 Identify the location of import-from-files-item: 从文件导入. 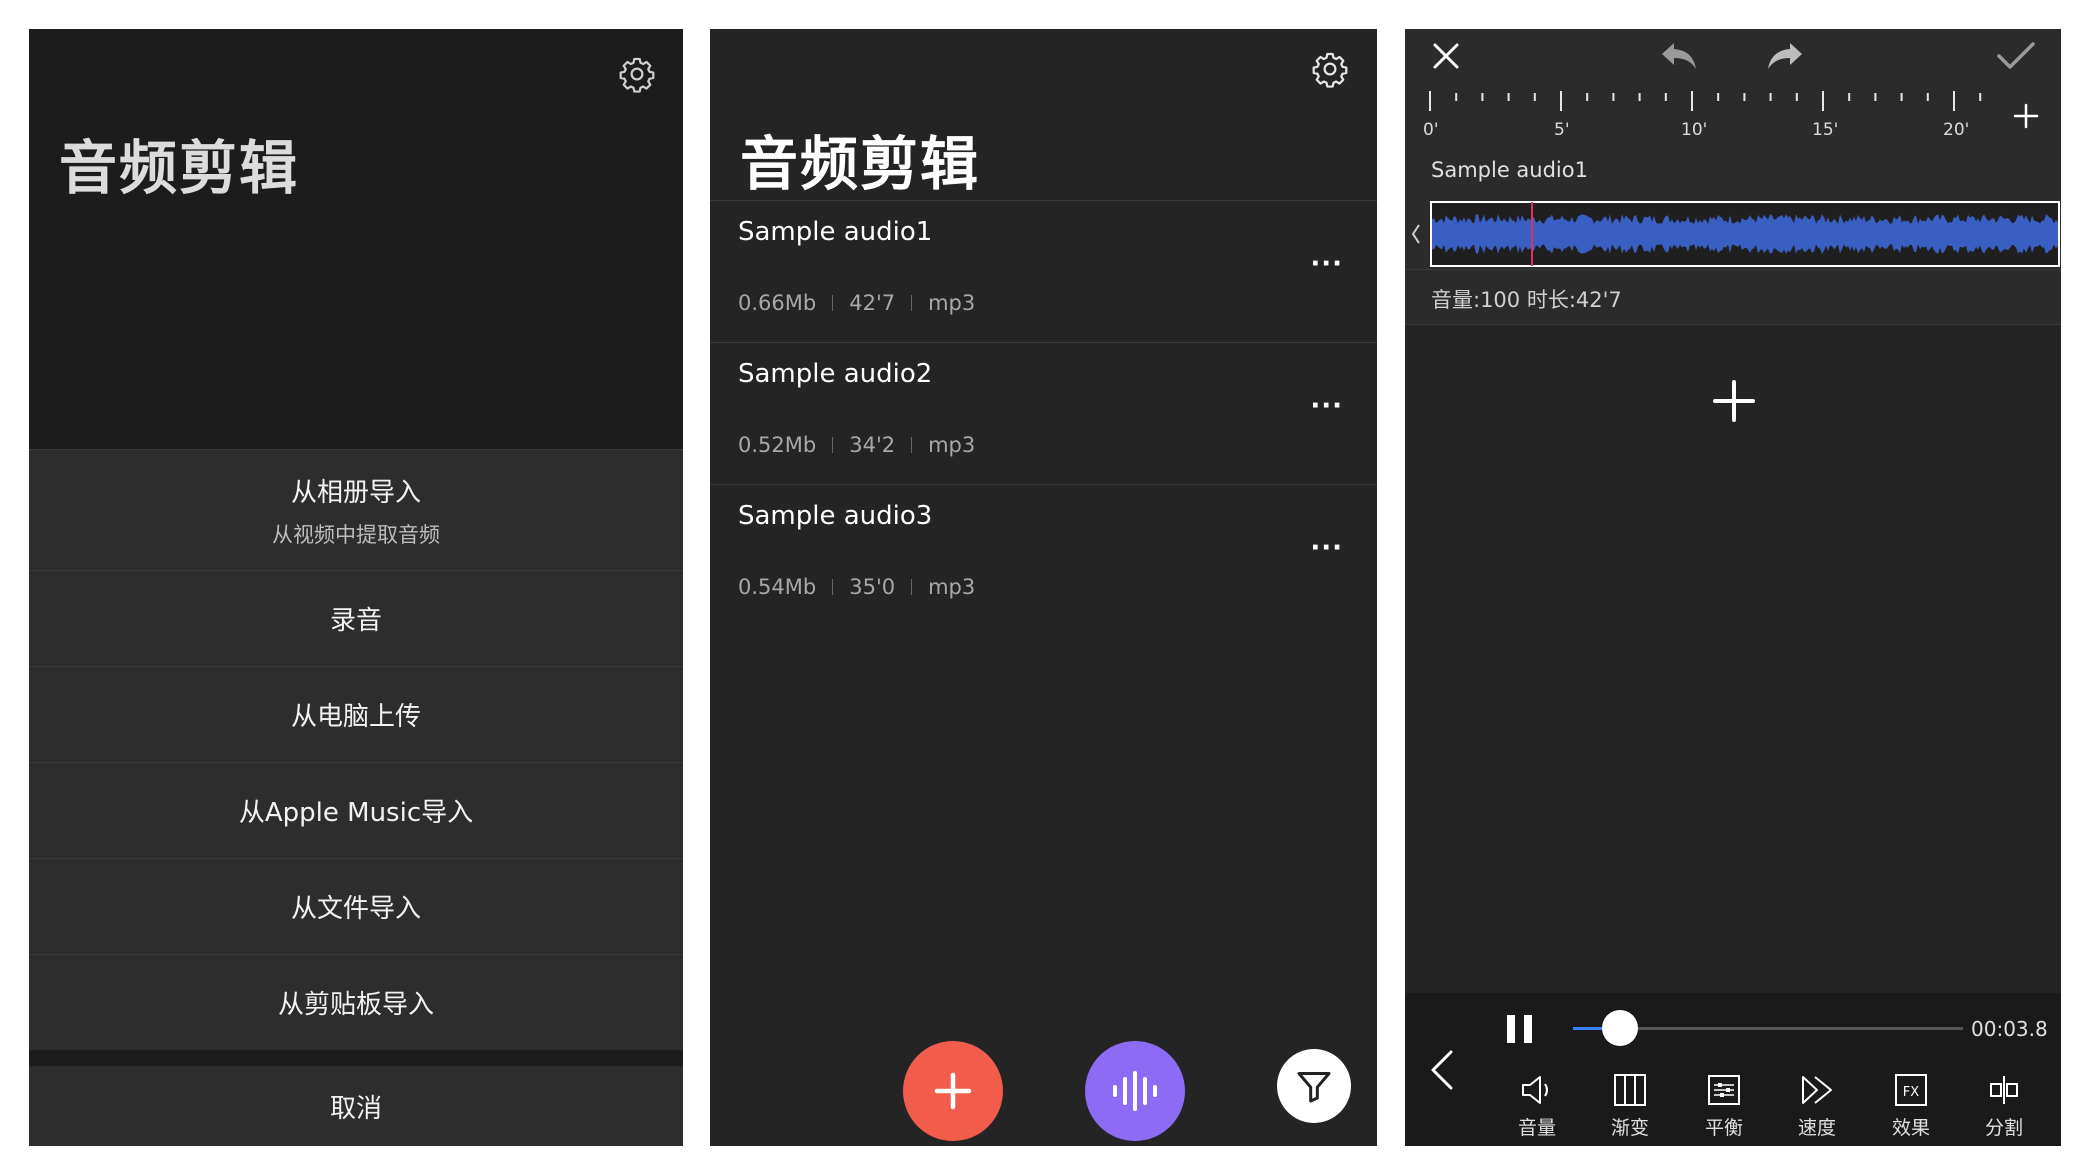
(356, 906).